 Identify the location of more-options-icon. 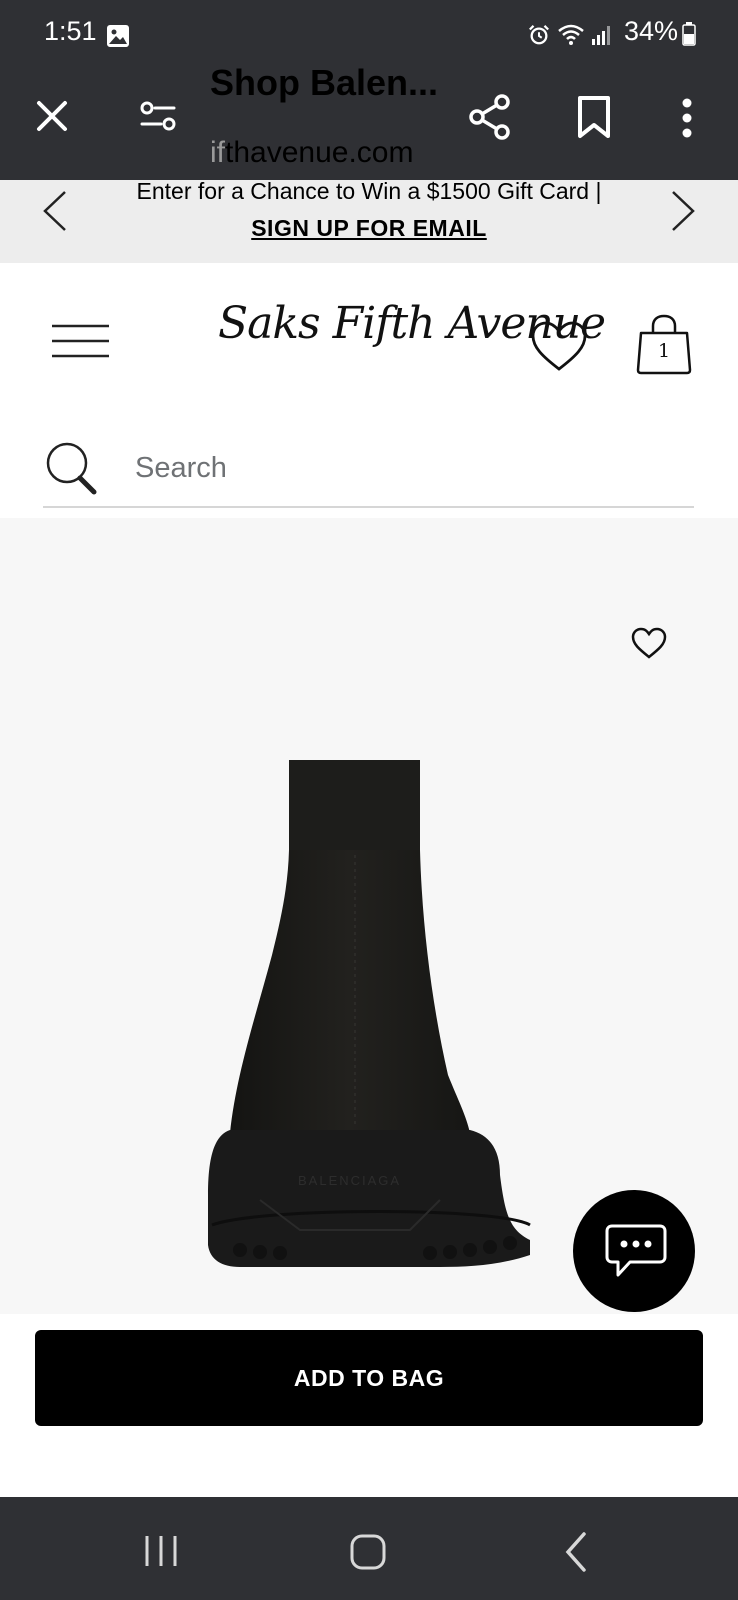
(687, 118).